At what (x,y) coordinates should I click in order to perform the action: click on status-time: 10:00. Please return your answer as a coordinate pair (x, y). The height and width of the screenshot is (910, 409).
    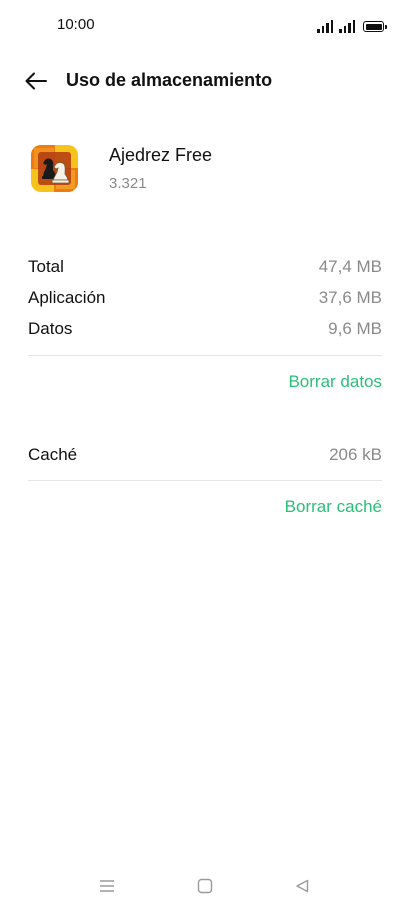
    Looking at the image, I should click on (76, 24).